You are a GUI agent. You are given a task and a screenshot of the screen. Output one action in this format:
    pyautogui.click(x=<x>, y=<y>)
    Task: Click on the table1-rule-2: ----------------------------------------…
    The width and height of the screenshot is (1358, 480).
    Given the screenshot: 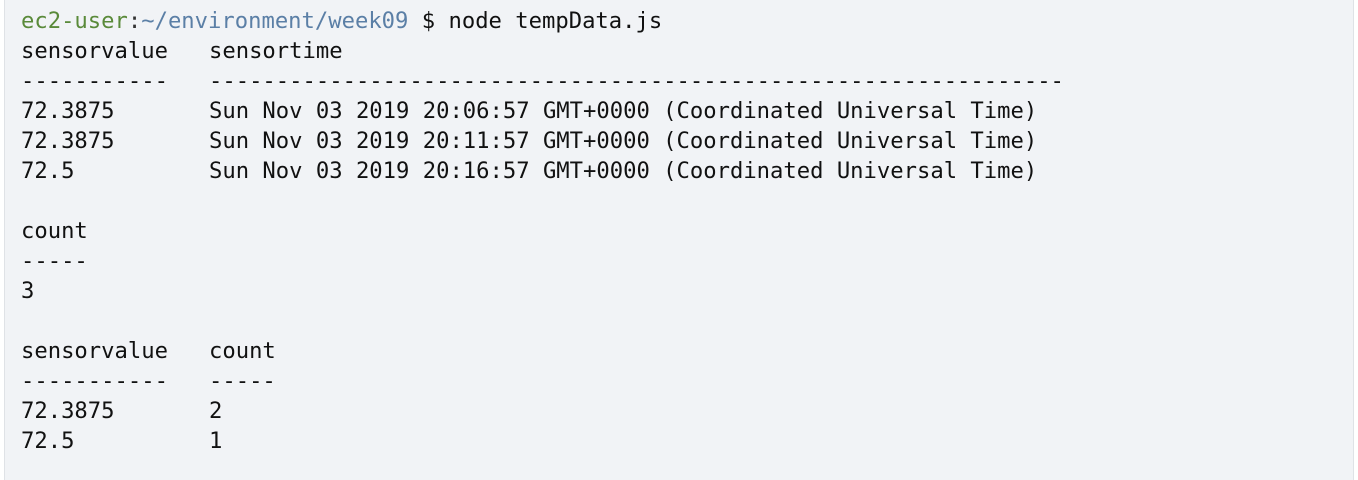 What is the action you would take?
    pyautogui.click(x=636, y=81)
    